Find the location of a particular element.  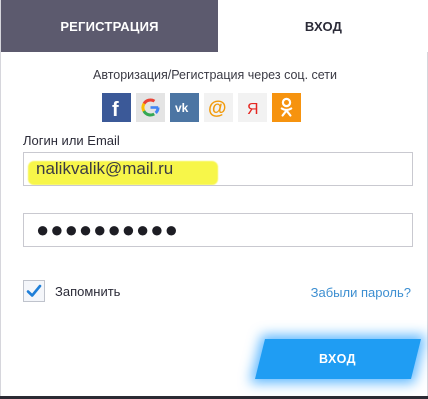

yandex-icon: Я is located at coordinates (253, 109).